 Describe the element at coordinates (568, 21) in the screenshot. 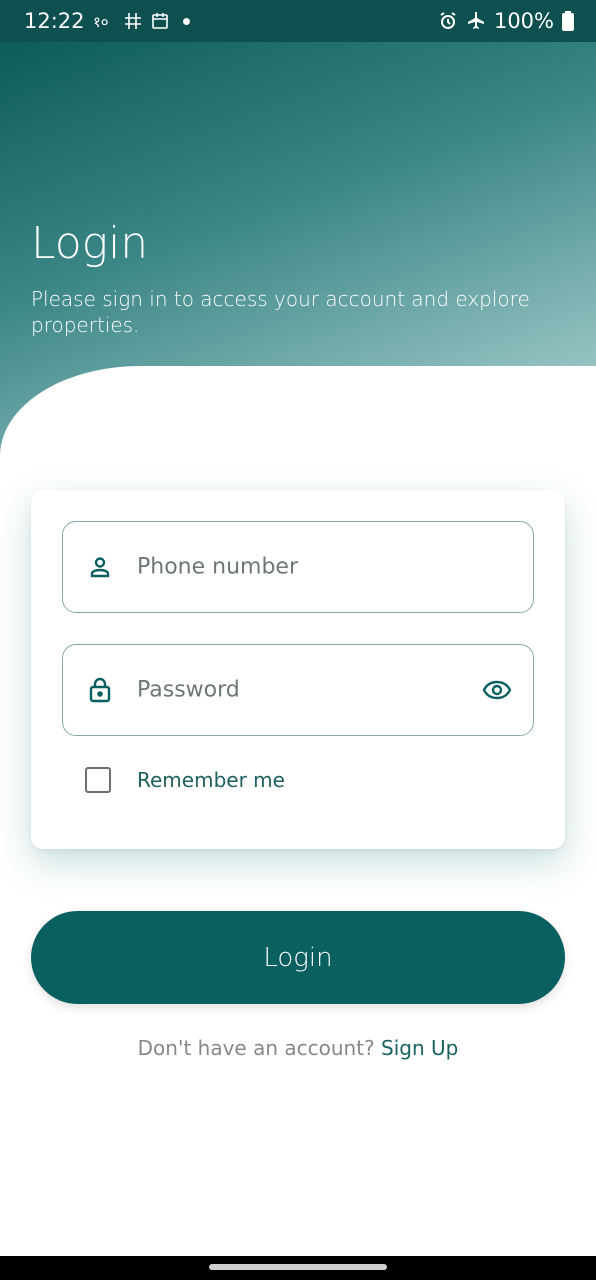

I see `battery-icon` at that location.